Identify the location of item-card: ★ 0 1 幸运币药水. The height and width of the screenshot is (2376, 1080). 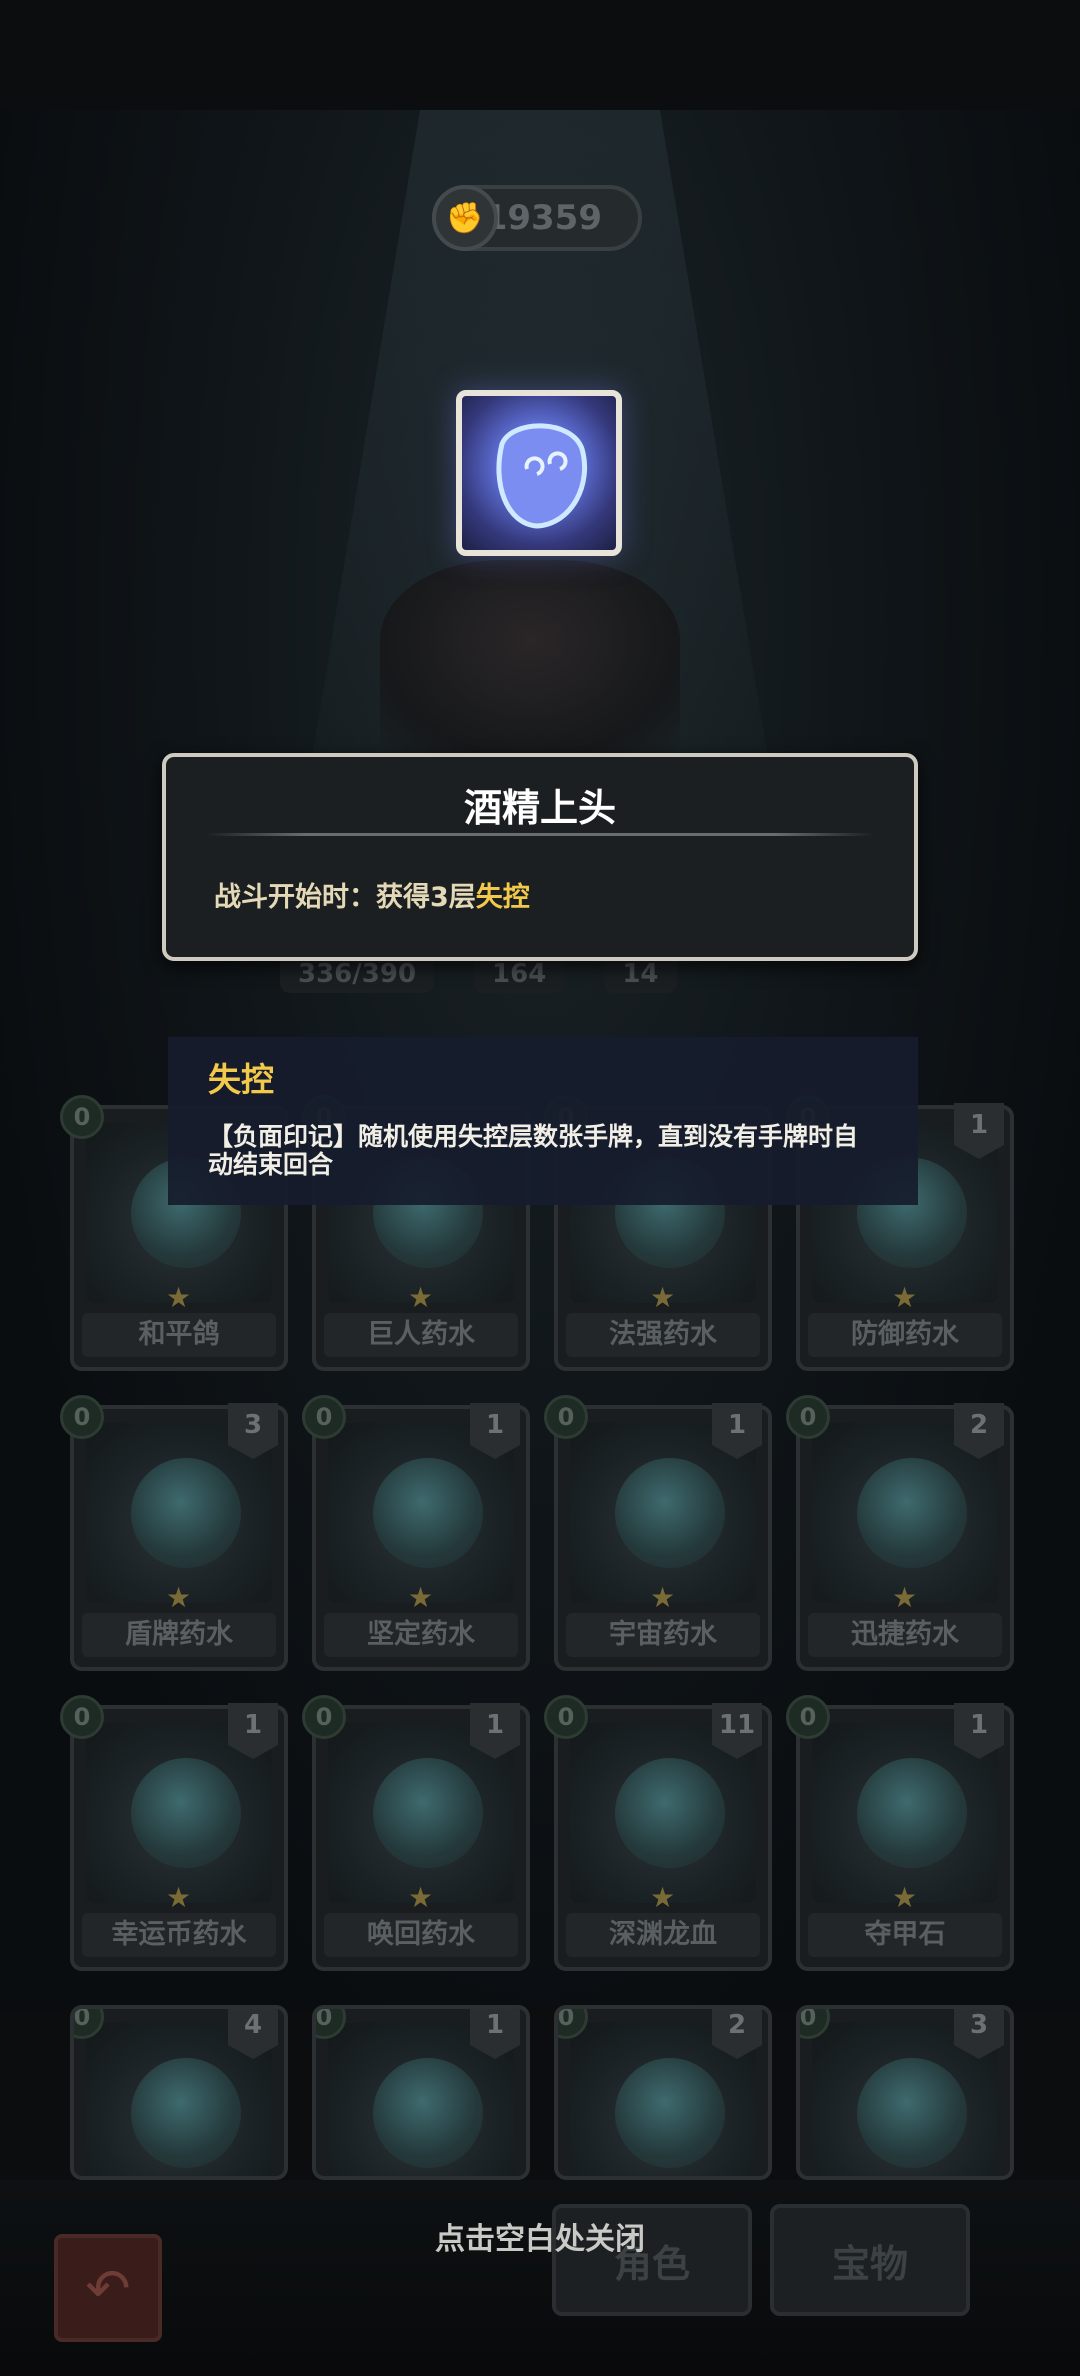
(174, 1833).